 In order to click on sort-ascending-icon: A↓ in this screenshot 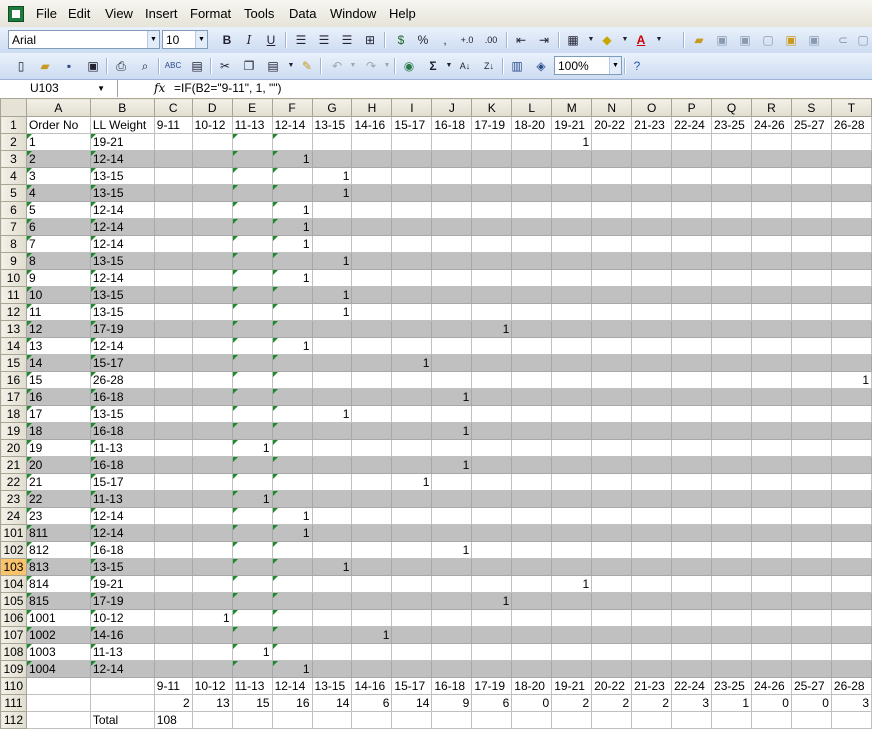, I will do `click(465, 66)`.